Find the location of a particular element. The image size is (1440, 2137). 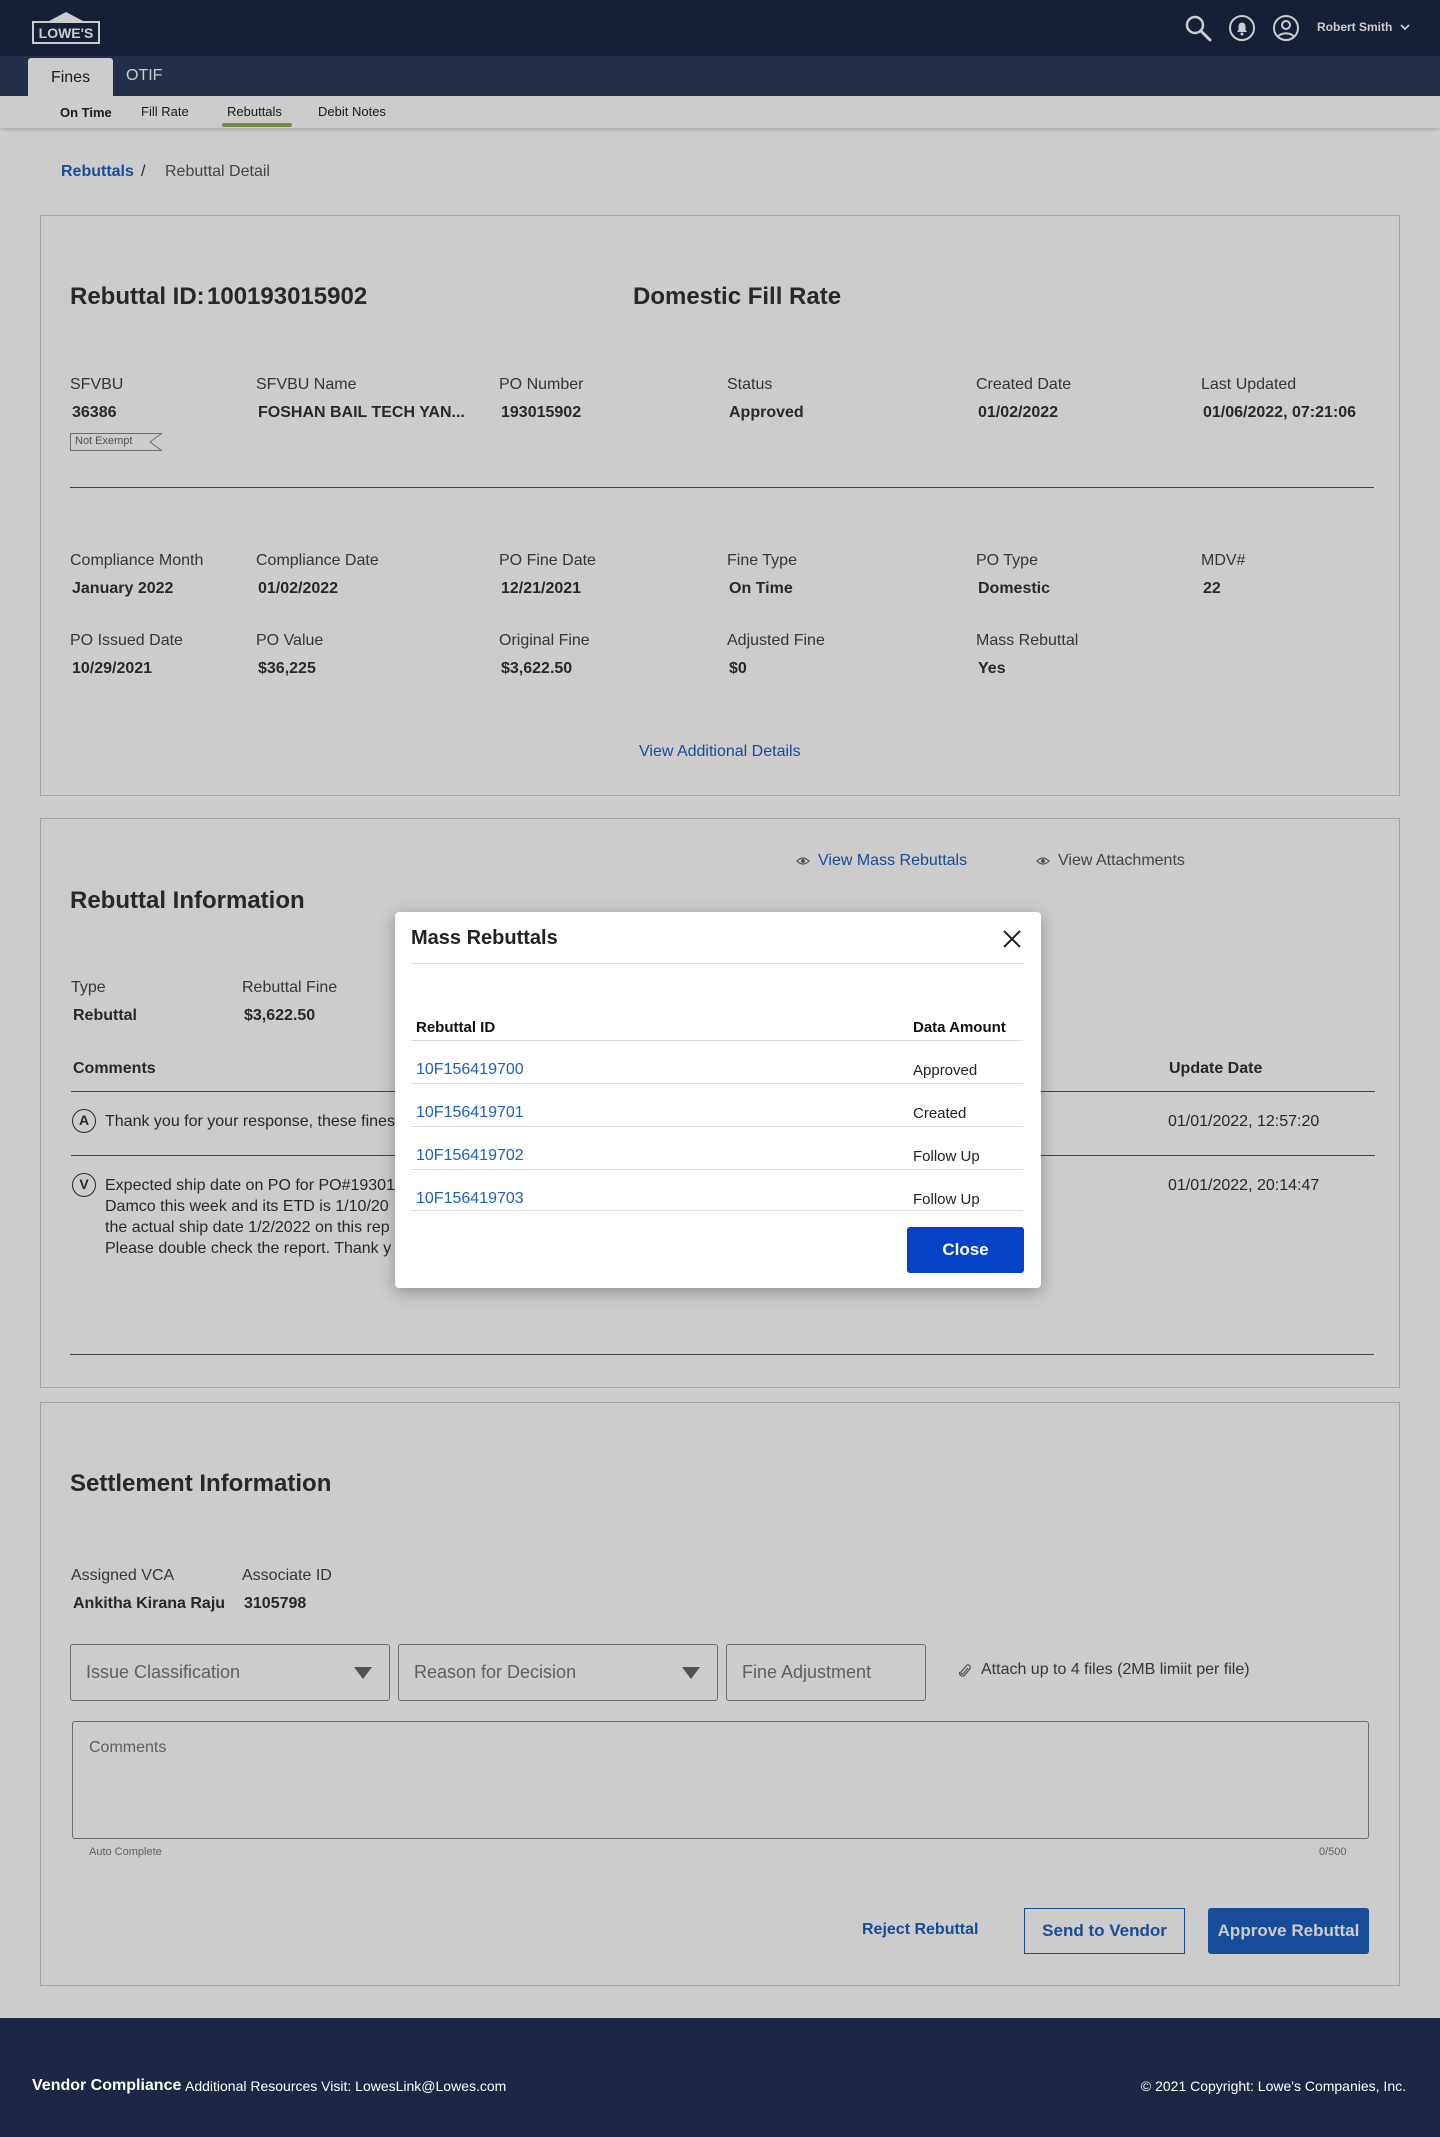

mass-rebuttal-id-link: 10F156419701 is located at coordinates (470, 1113).